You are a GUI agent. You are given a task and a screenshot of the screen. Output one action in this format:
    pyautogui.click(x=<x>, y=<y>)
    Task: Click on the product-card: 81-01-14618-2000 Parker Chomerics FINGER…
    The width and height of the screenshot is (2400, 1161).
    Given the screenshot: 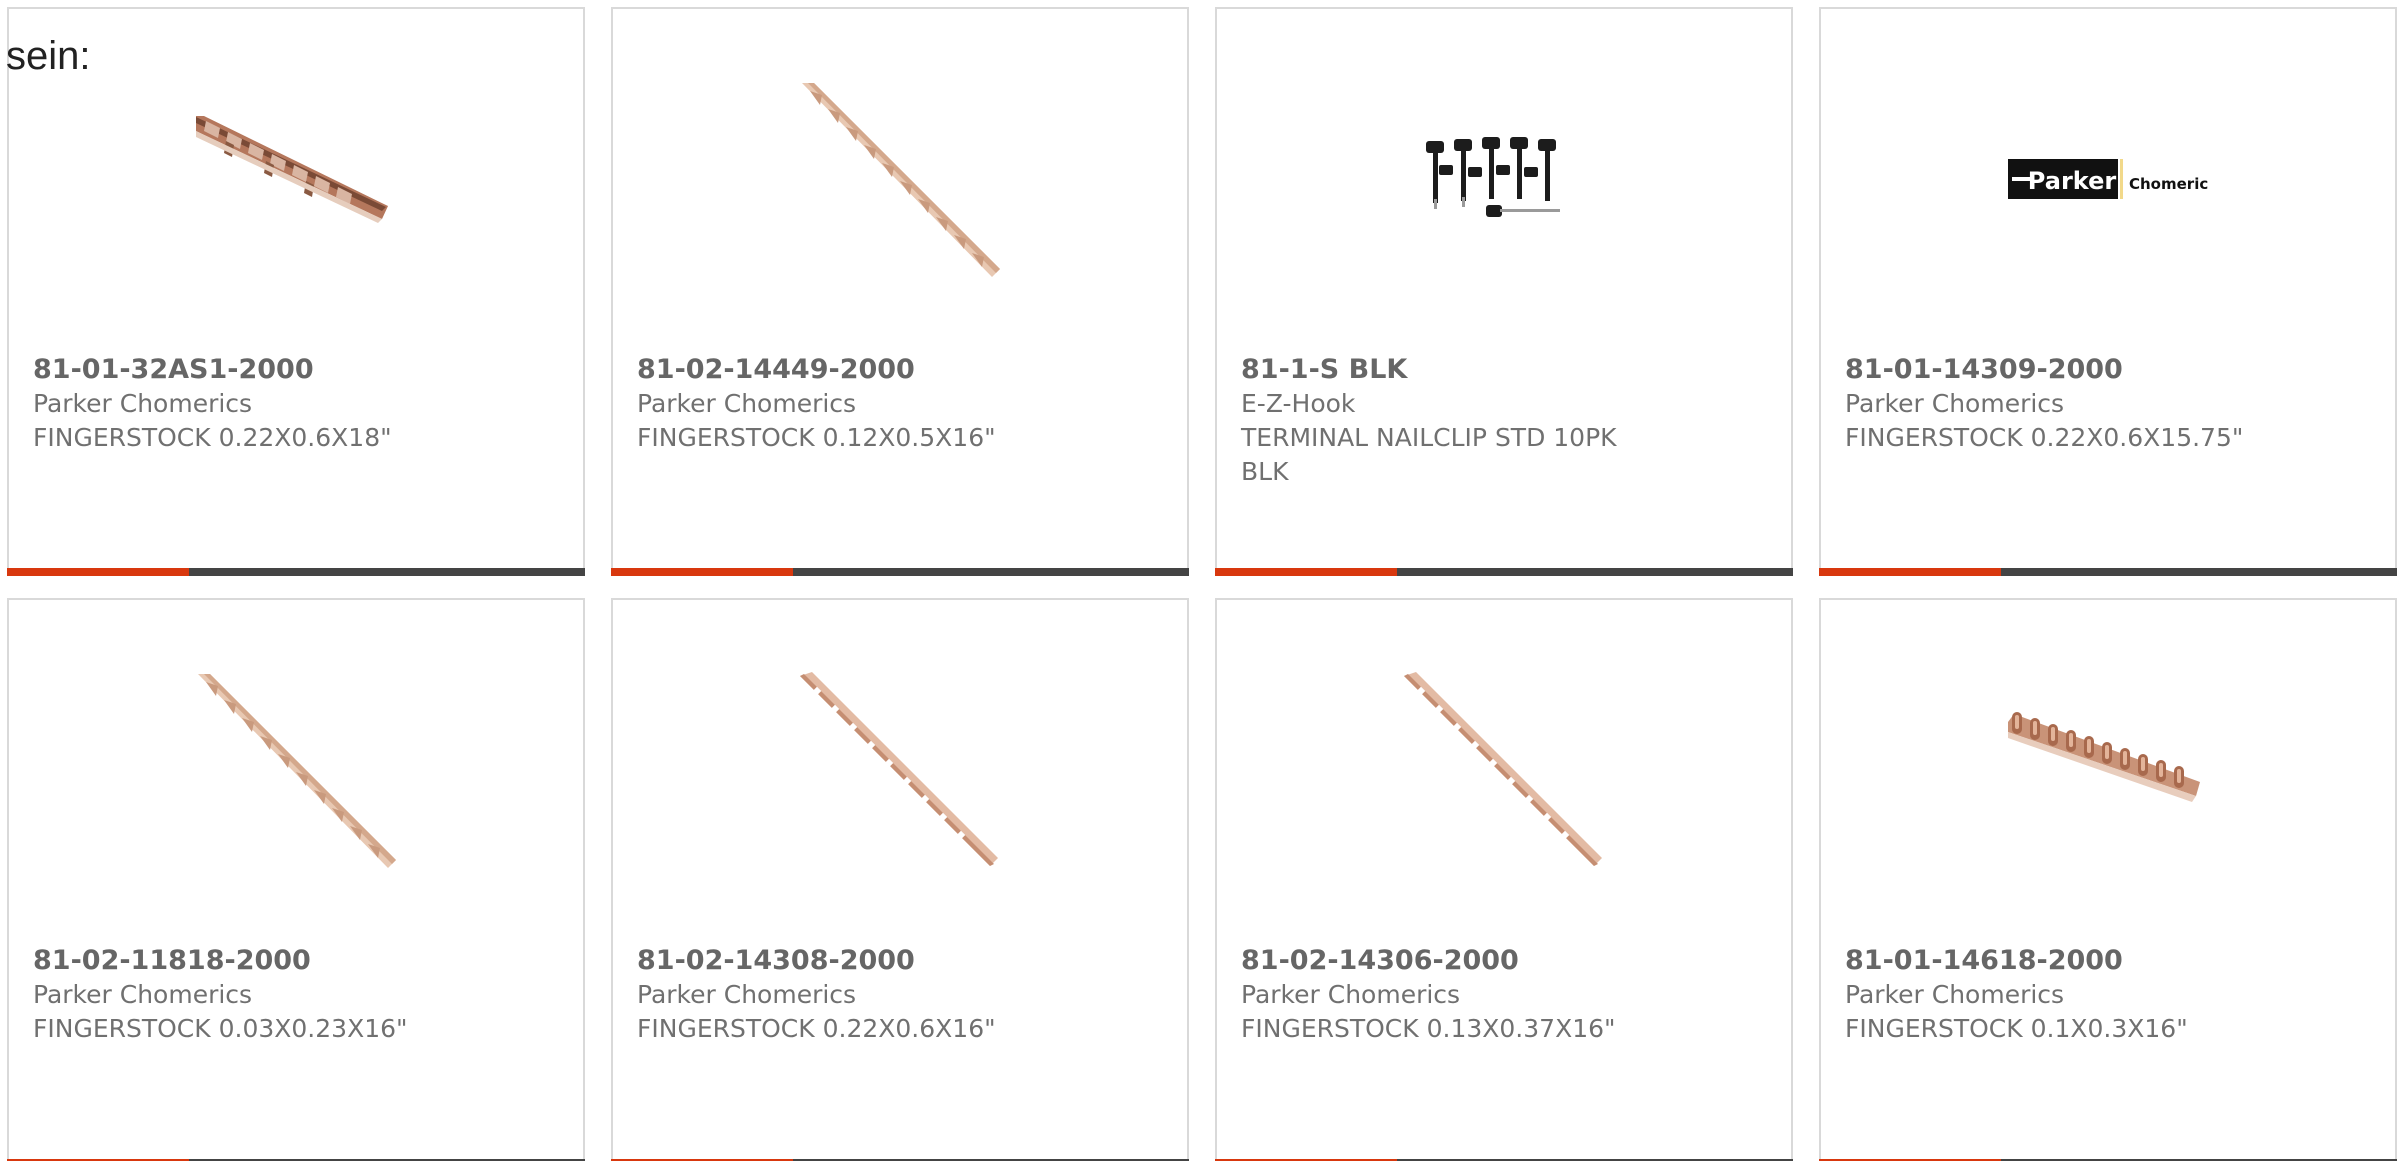 What is the action you would take?
    pyautogui.click(x=2108, y=879)
    